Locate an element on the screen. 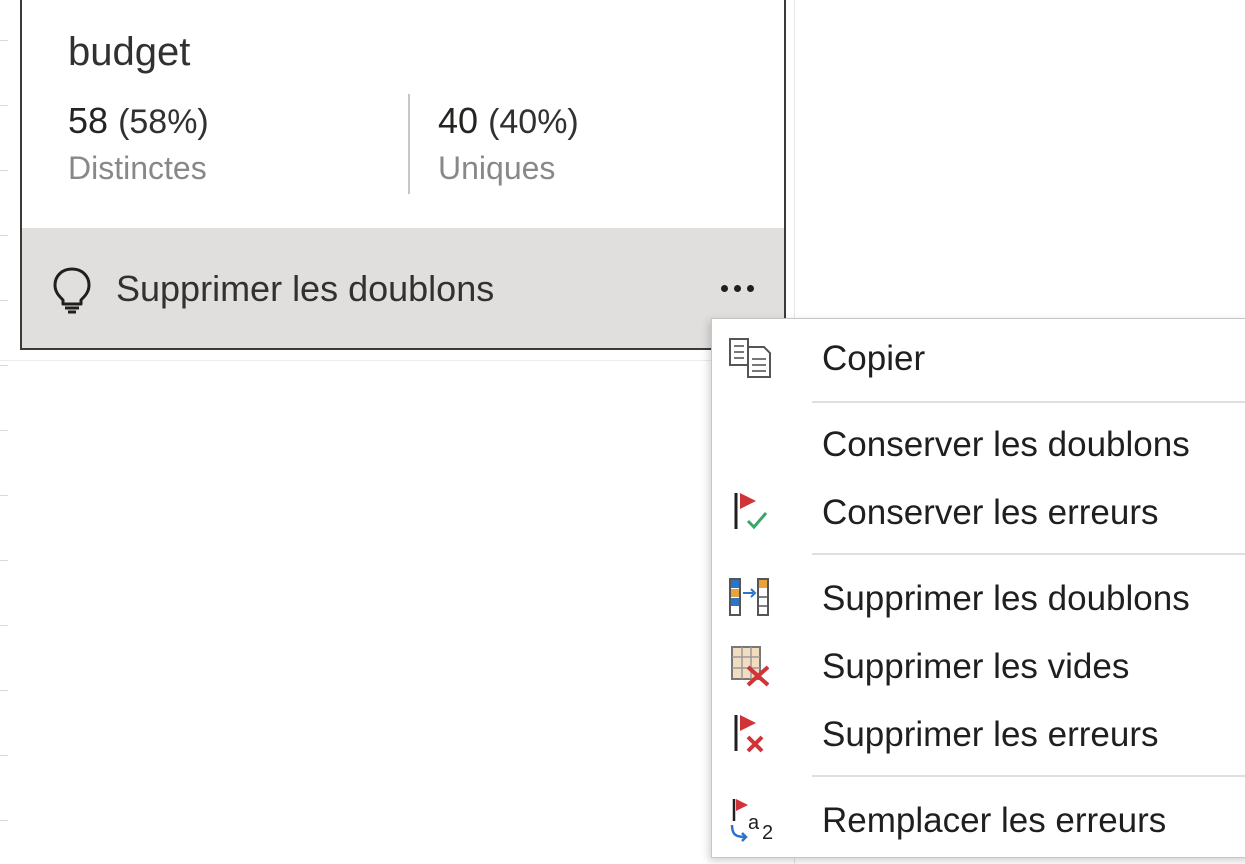 The image size is (1245, 864). menu-item-label: Copier is located at coordinates (874, 358).